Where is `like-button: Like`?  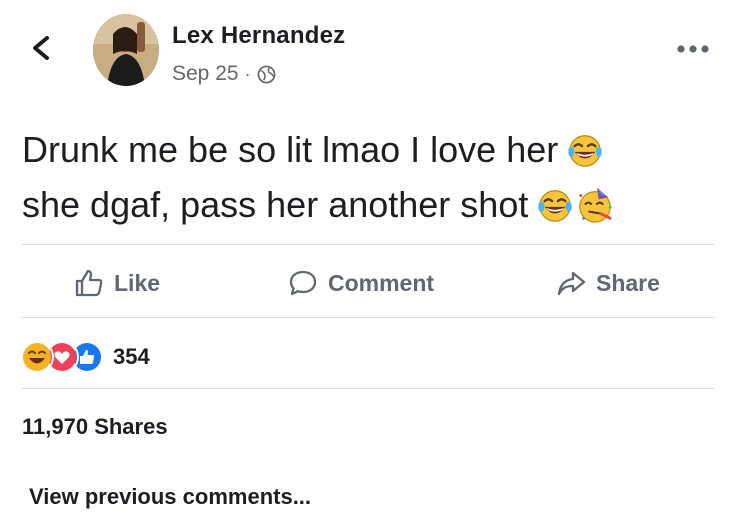 like-button: Like is located at coordinates (117, 283).